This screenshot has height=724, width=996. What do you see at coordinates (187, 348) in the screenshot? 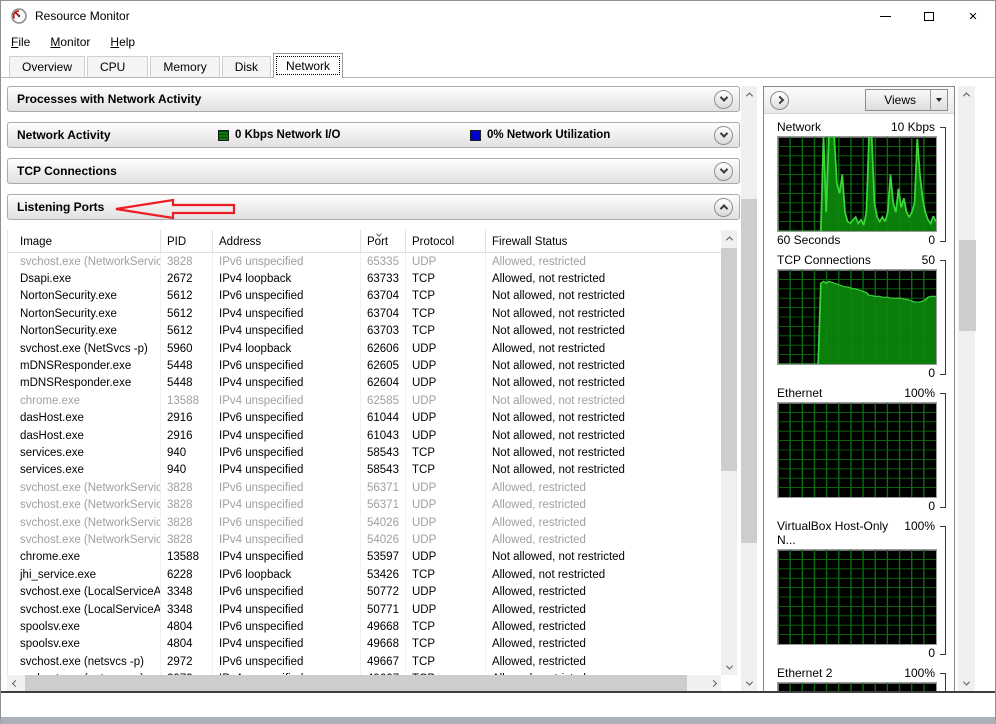
I see `cell-pid: 5960` at bounding box center [187, 348].